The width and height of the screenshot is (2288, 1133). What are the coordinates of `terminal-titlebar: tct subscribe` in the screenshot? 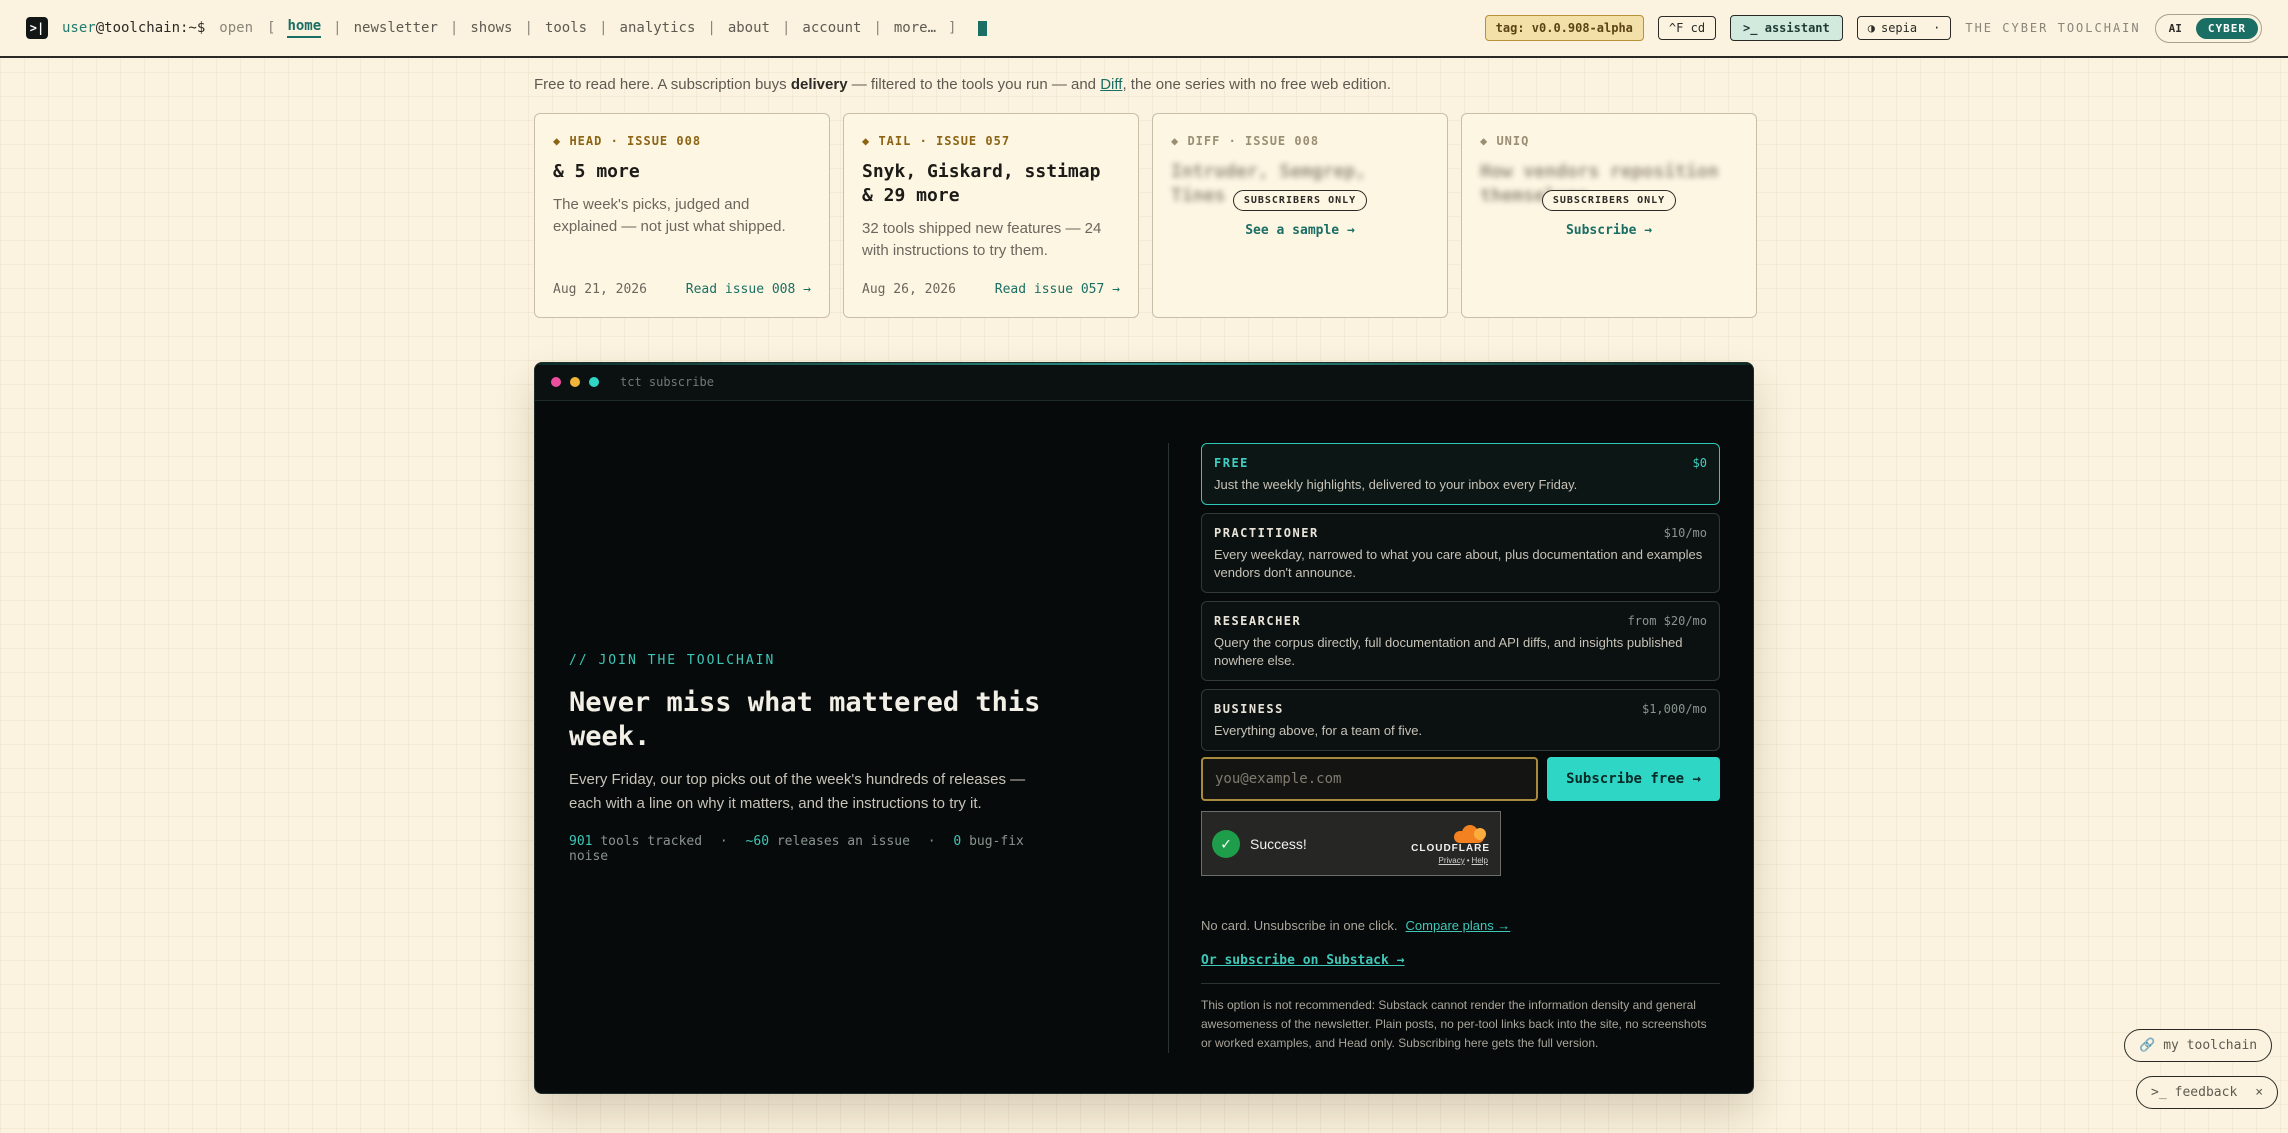 It's located at (1144, 382).